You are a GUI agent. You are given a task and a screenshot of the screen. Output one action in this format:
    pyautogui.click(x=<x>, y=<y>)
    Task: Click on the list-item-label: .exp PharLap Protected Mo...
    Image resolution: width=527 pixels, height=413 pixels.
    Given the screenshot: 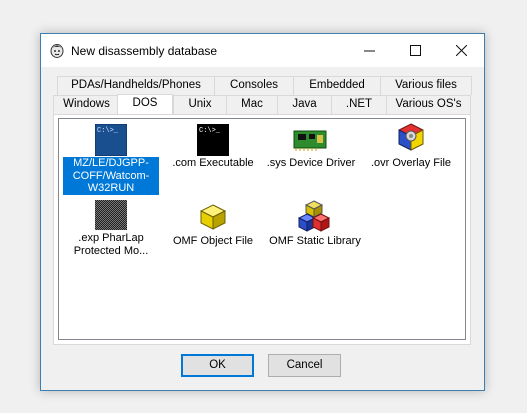 What is the action you would take?
    pyautogui.click(x=111, y=244)
    